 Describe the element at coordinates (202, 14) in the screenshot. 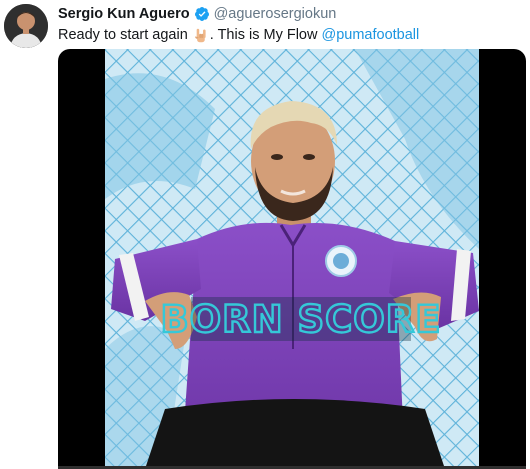

I see `verified-badge-icon` at that location.